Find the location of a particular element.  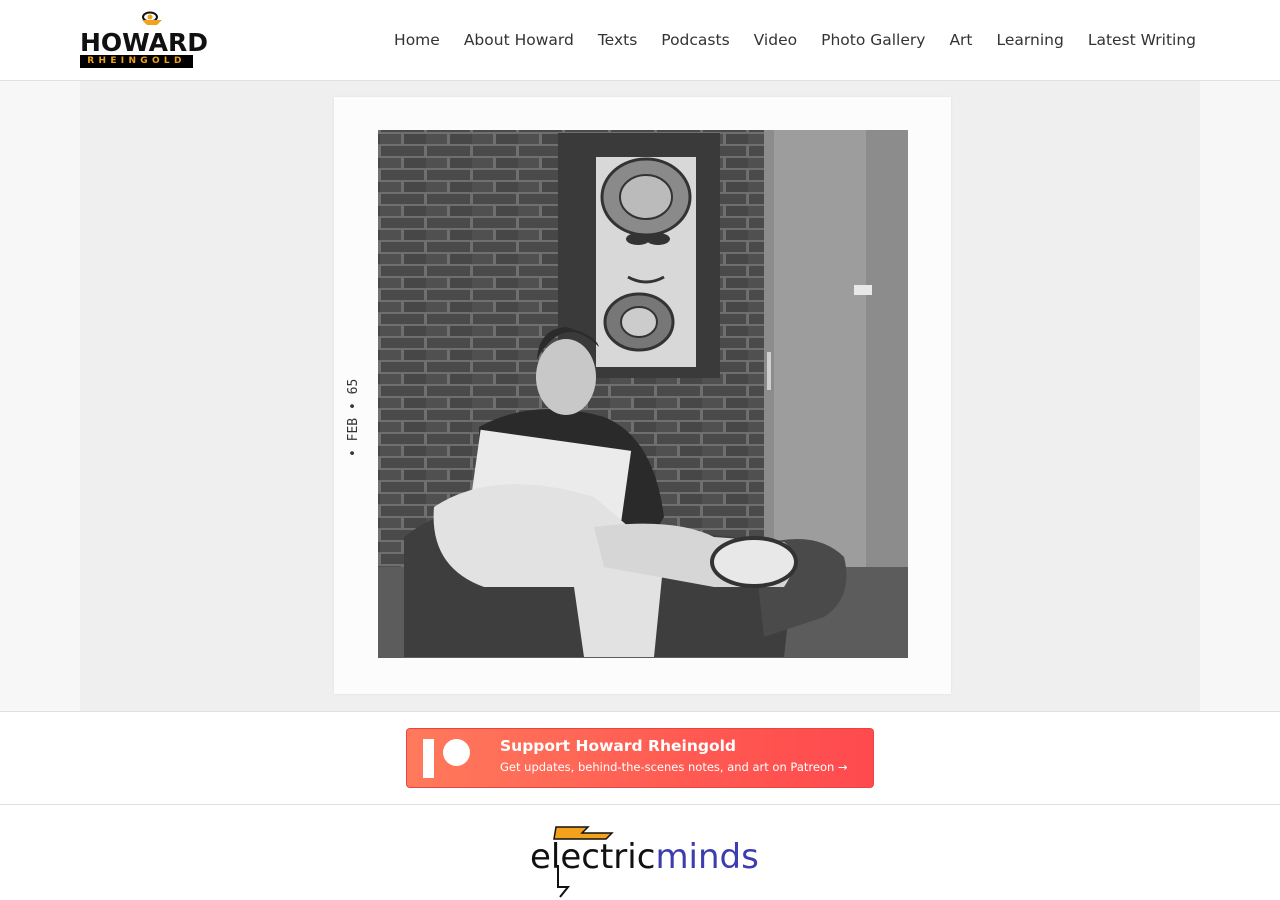

logo-subtitle: RHEINGOLD is located at coordinates (136, 61).